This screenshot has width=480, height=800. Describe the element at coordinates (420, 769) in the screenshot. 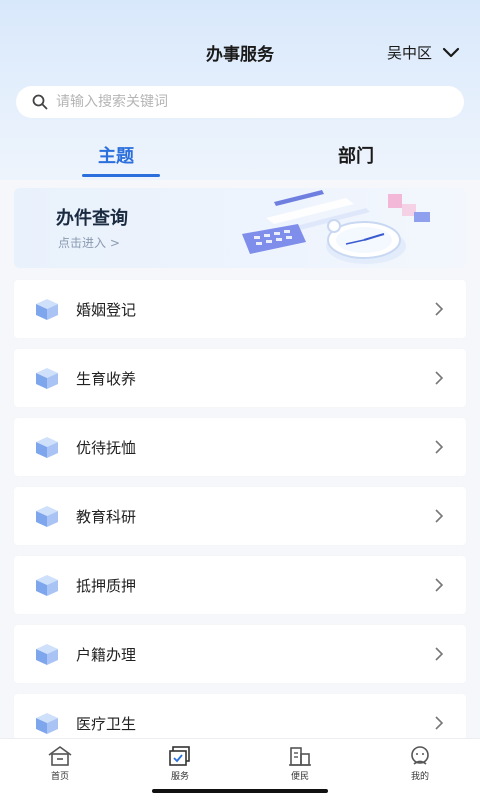

I see `nav-profile: 我的` at that location.